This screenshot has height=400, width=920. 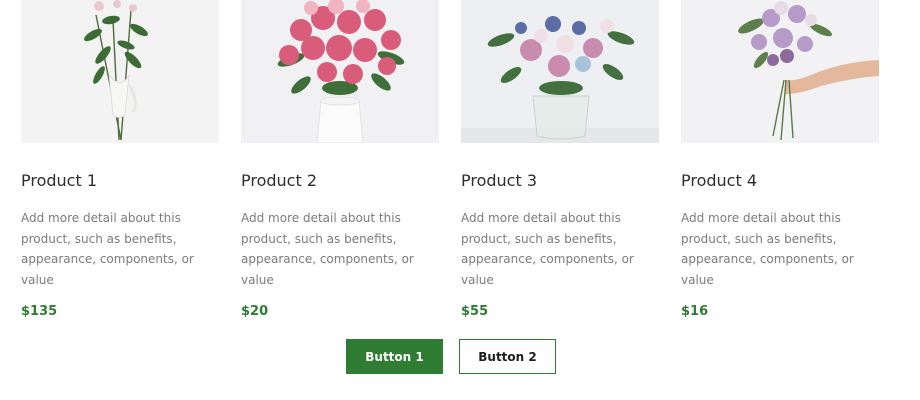 What do you see at coordinates (120, 181) in the screenshot?
I see `product-title: Product 1` at bounding box center [120, 181].